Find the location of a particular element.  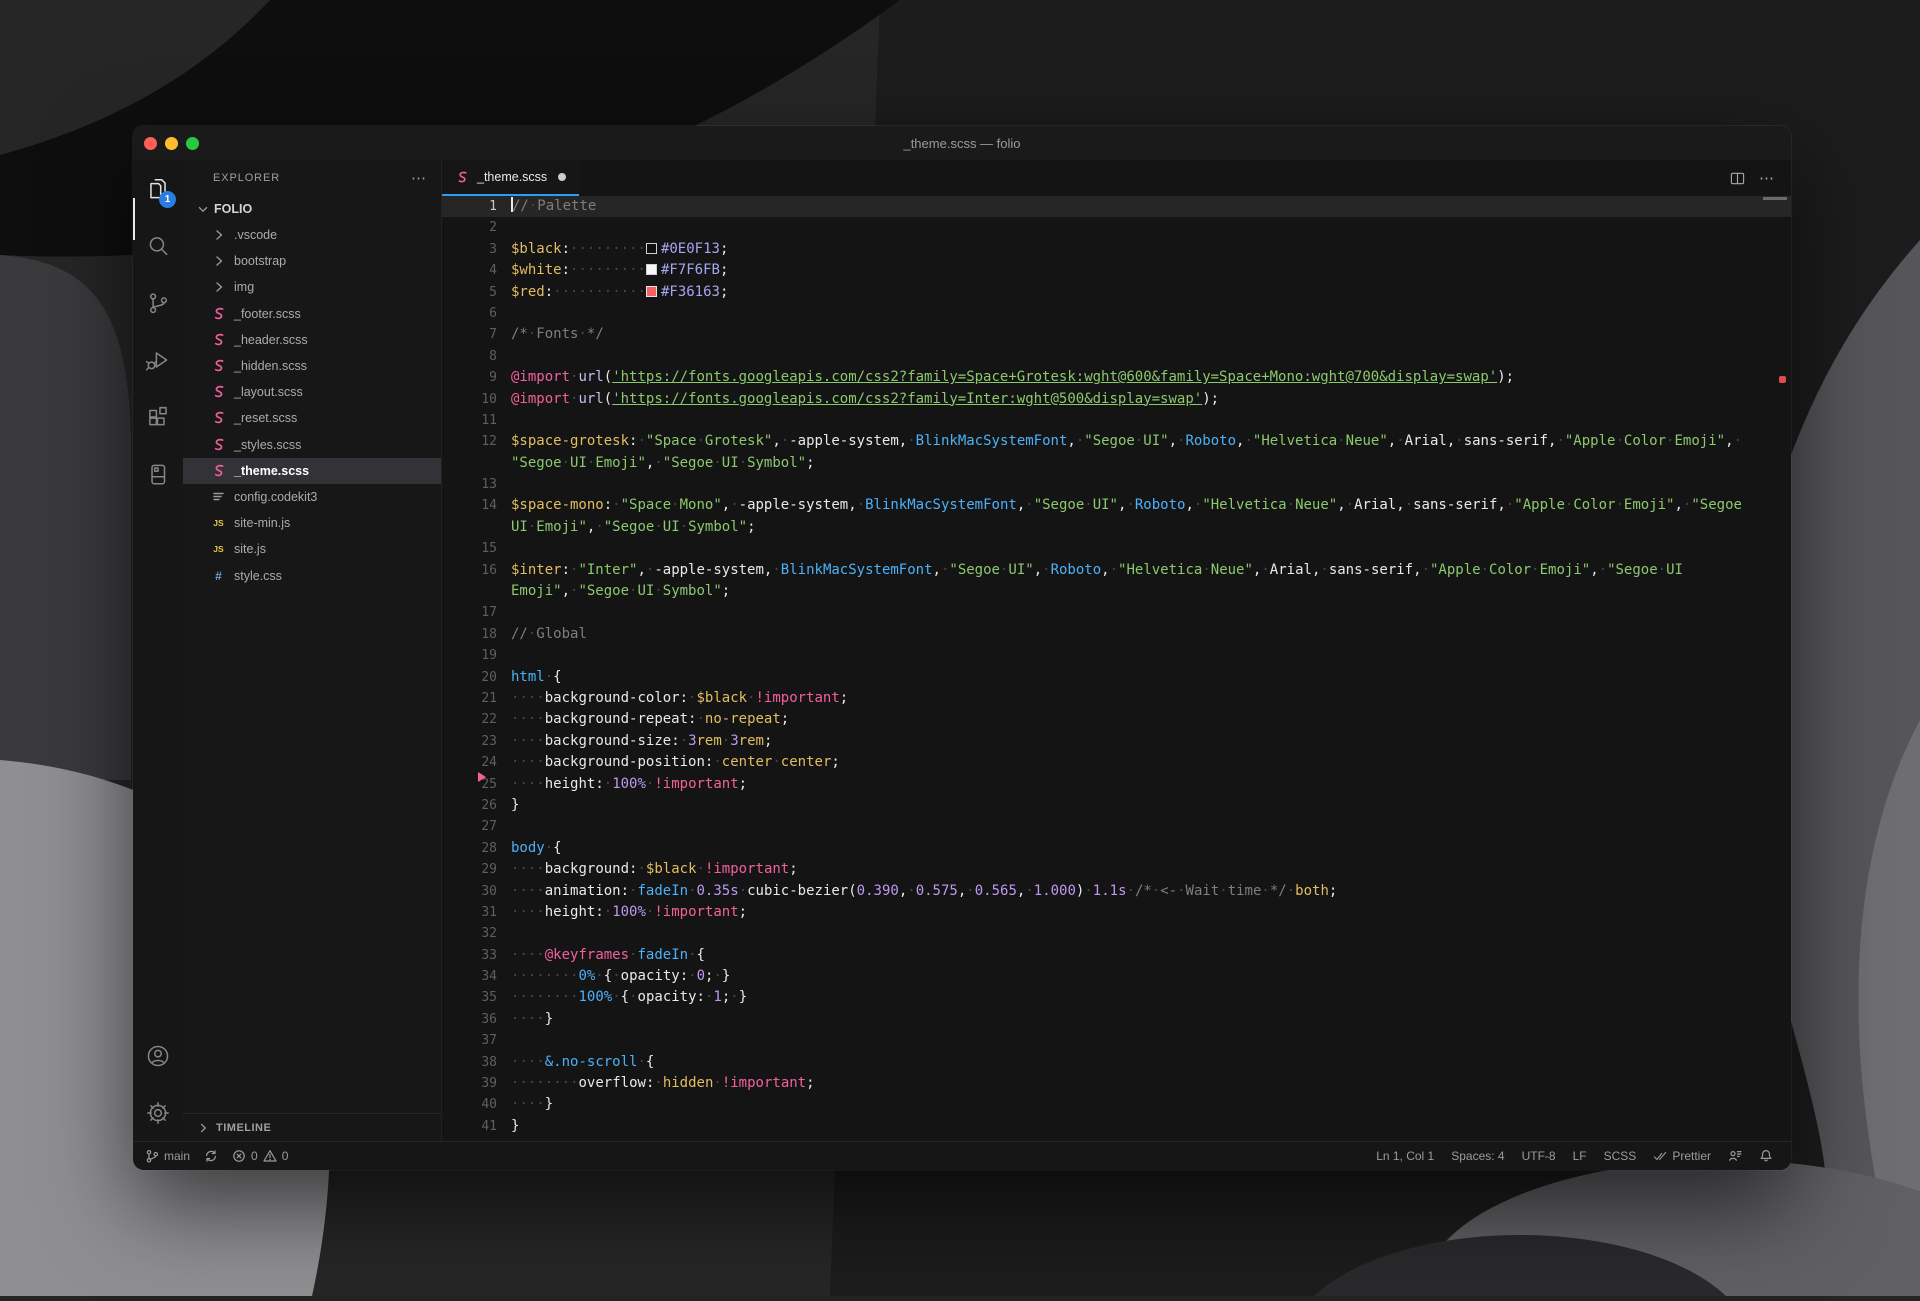

line-number: 29 is located at coordinates (476, 869).